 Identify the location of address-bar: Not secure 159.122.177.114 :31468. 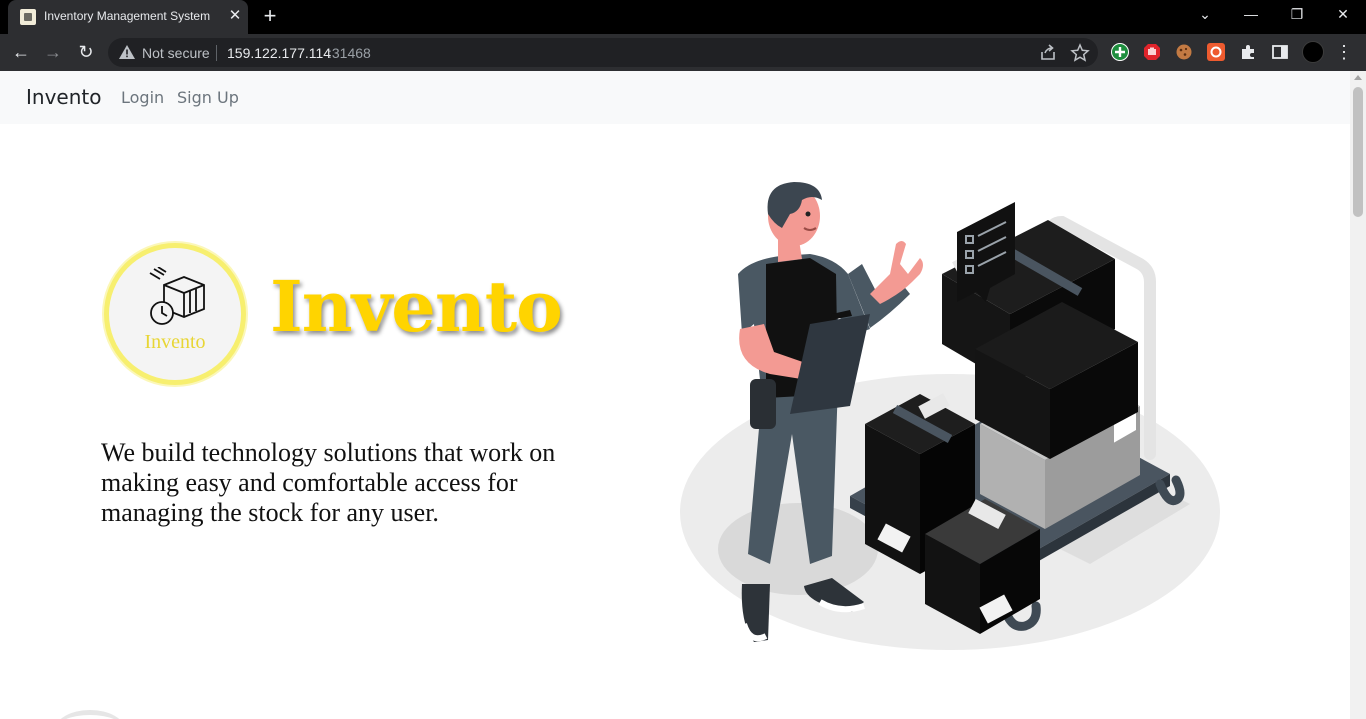
(603, 52).